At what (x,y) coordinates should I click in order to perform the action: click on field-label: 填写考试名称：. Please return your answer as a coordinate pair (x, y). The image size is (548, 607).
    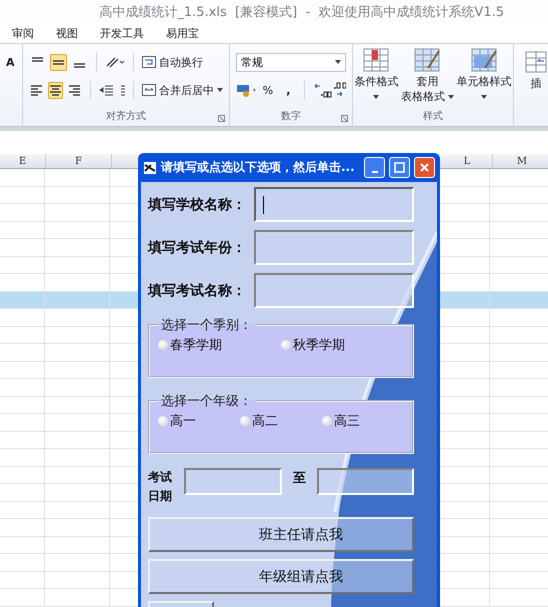
    Looking at the image, I should click on (197, 291).